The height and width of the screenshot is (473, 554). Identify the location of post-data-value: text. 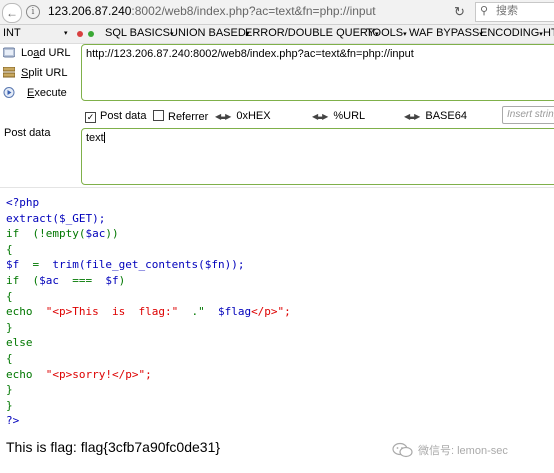
(95, 138).